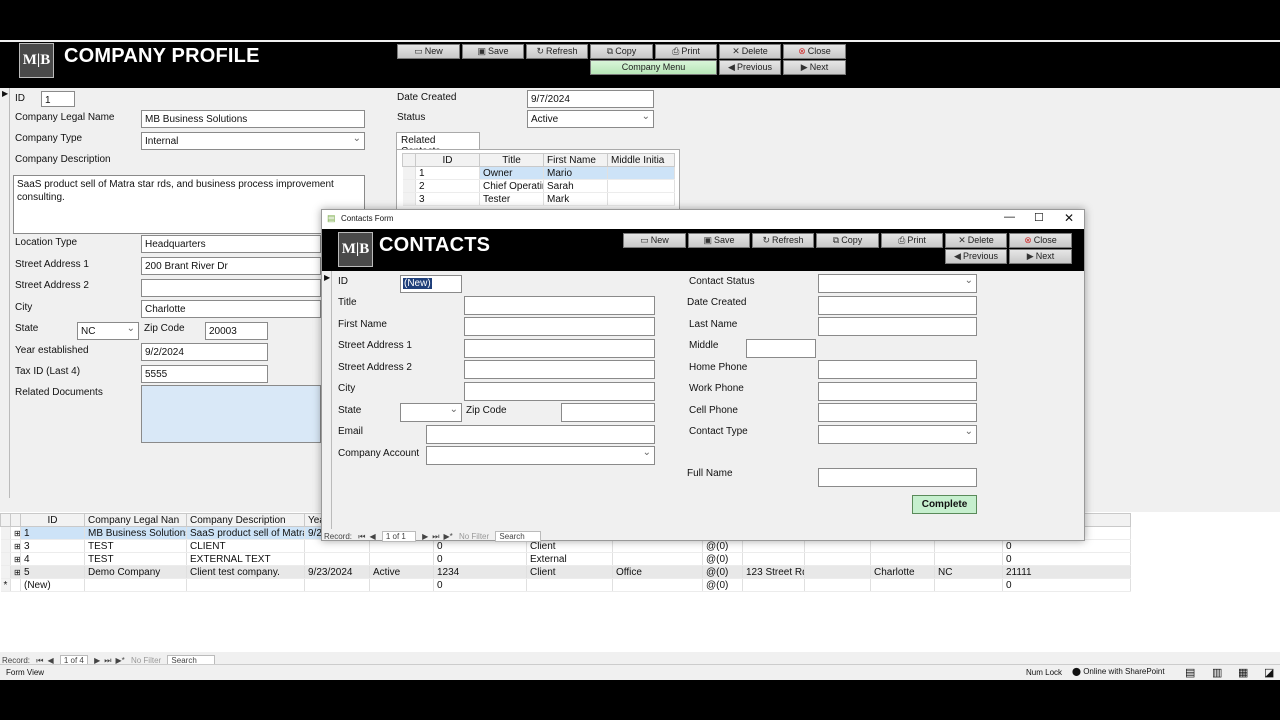 The width and height of the screenshot is (1280, 720). I want to click on column-header: Middle Initia, so click(641, 160).